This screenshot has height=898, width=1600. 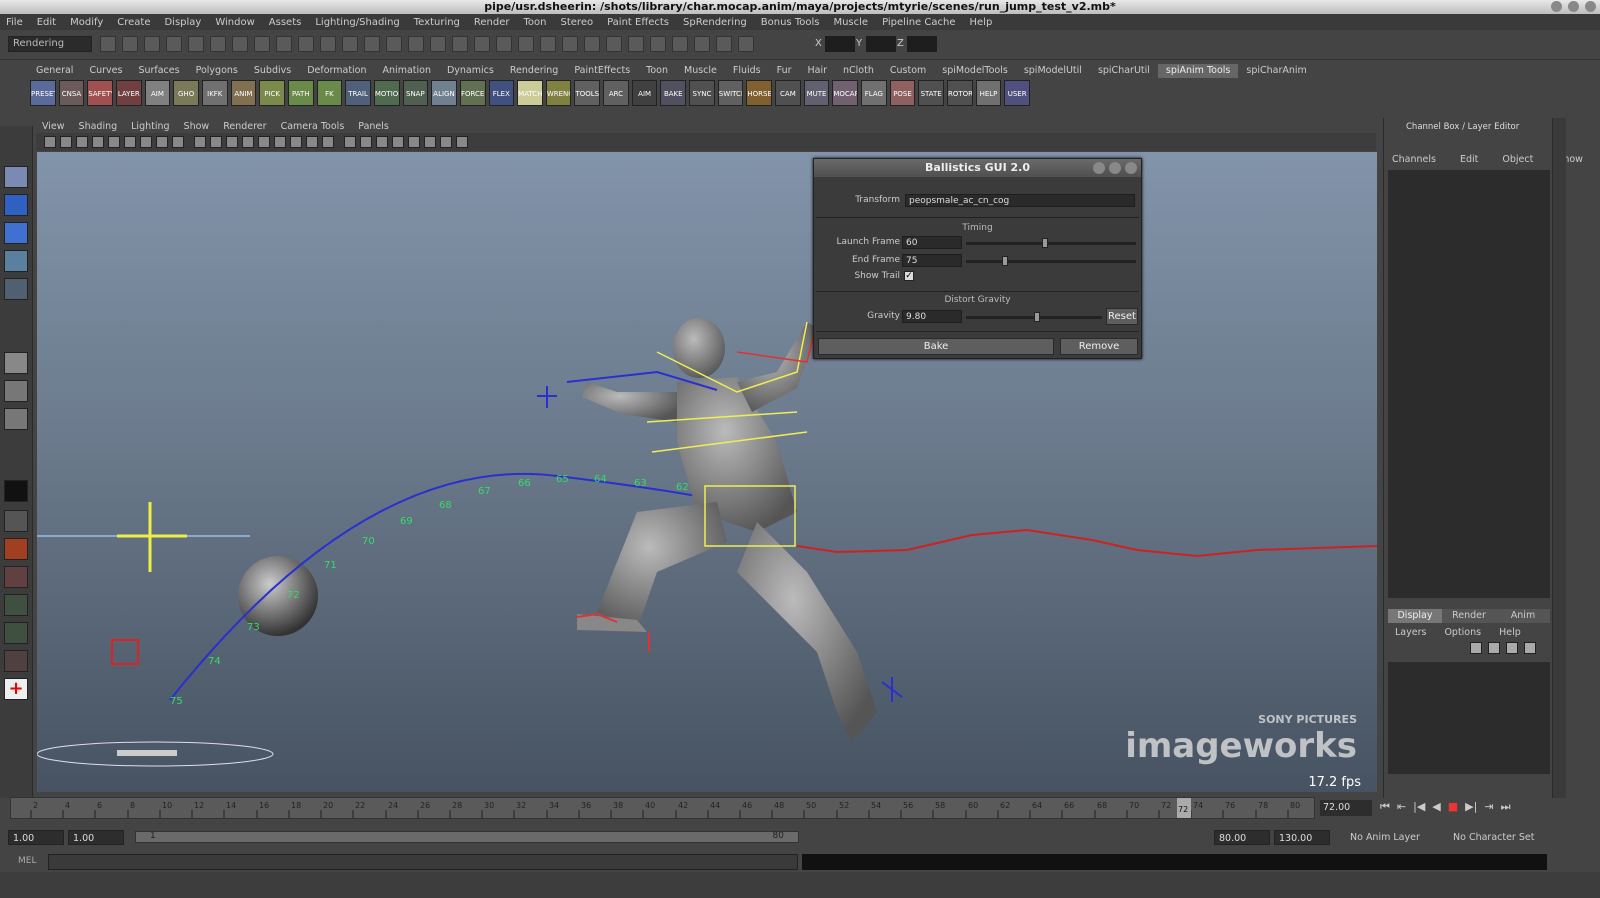 What do you see at coordinates (386, 93) in the screenshot?
I see `shelf-motion-icon: MOTION` at bounding box center [386, 93].